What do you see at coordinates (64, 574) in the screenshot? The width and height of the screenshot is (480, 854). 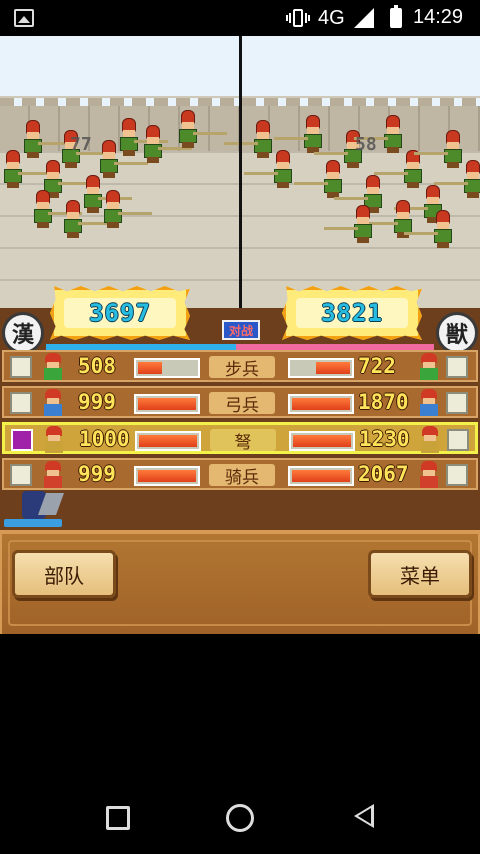 I see `troops-button: 部队` at bounding box center [64, 574].